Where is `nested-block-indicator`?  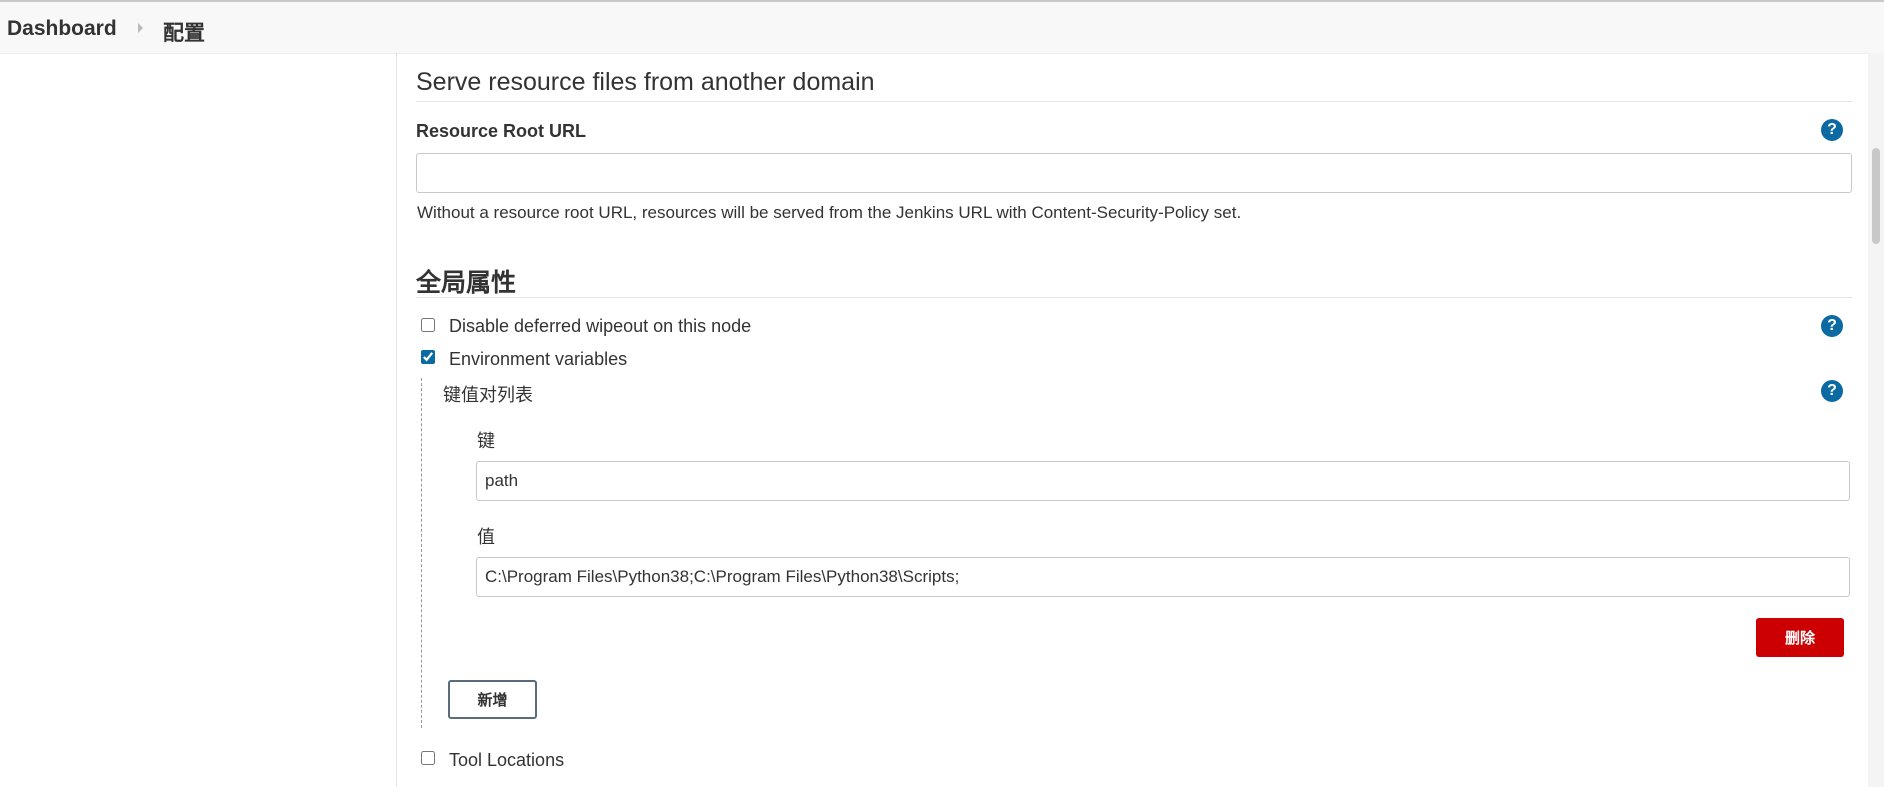
nested-block-indicator is located at coordinates (421, 553).